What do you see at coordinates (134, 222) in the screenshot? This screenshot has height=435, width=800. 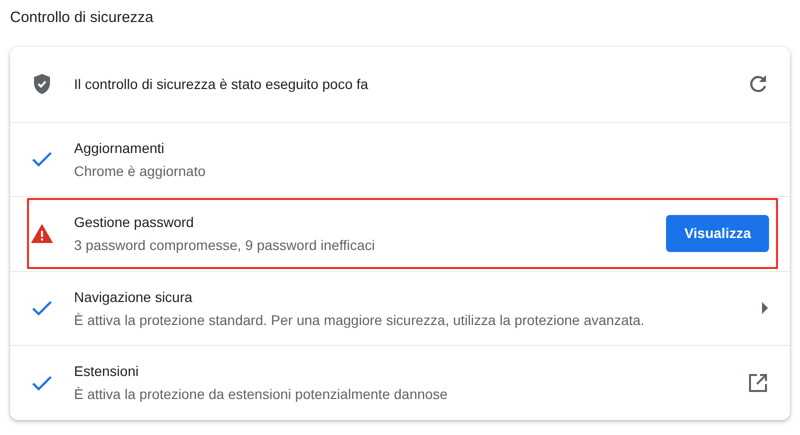 I see `item-title: Gestione password` at bounding box center [134, 222].